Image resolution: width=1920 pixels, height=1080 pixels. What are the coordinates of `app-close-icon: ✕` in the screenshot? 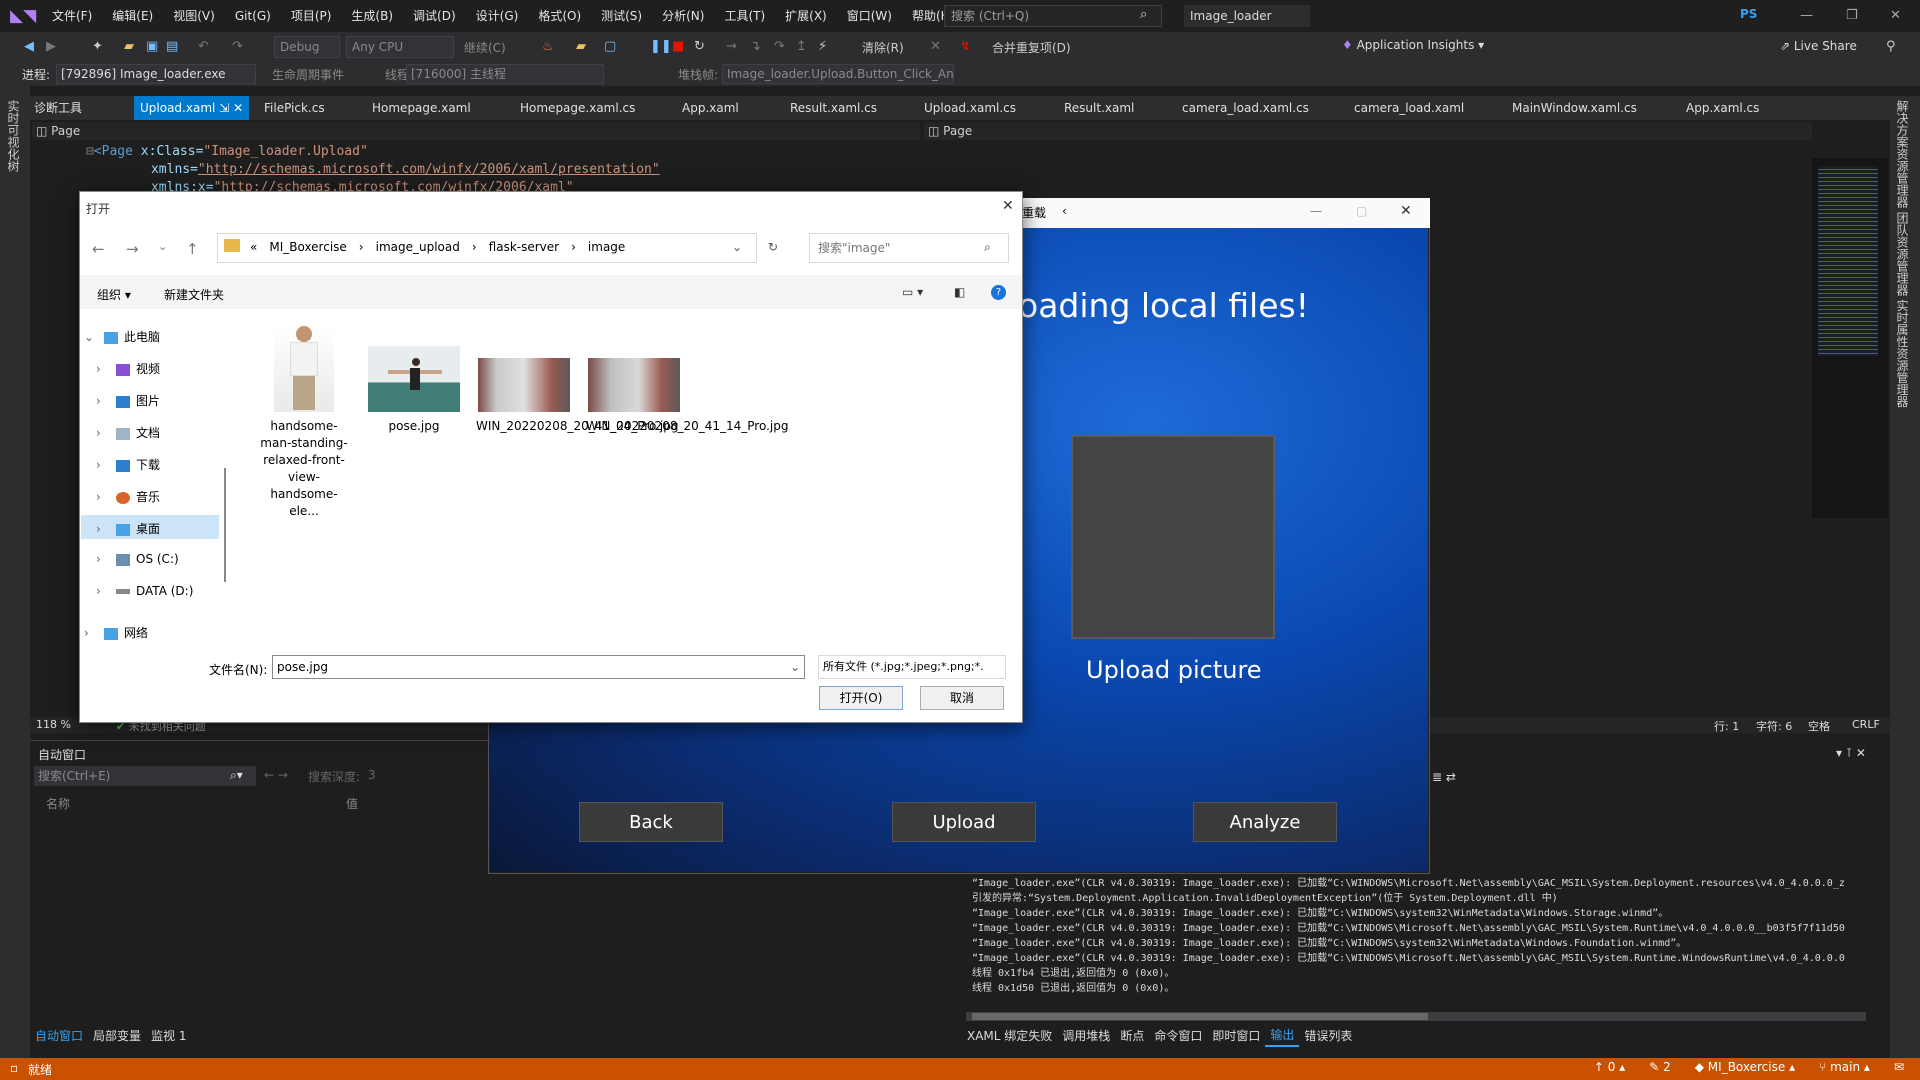 It's located at (1406, 211).